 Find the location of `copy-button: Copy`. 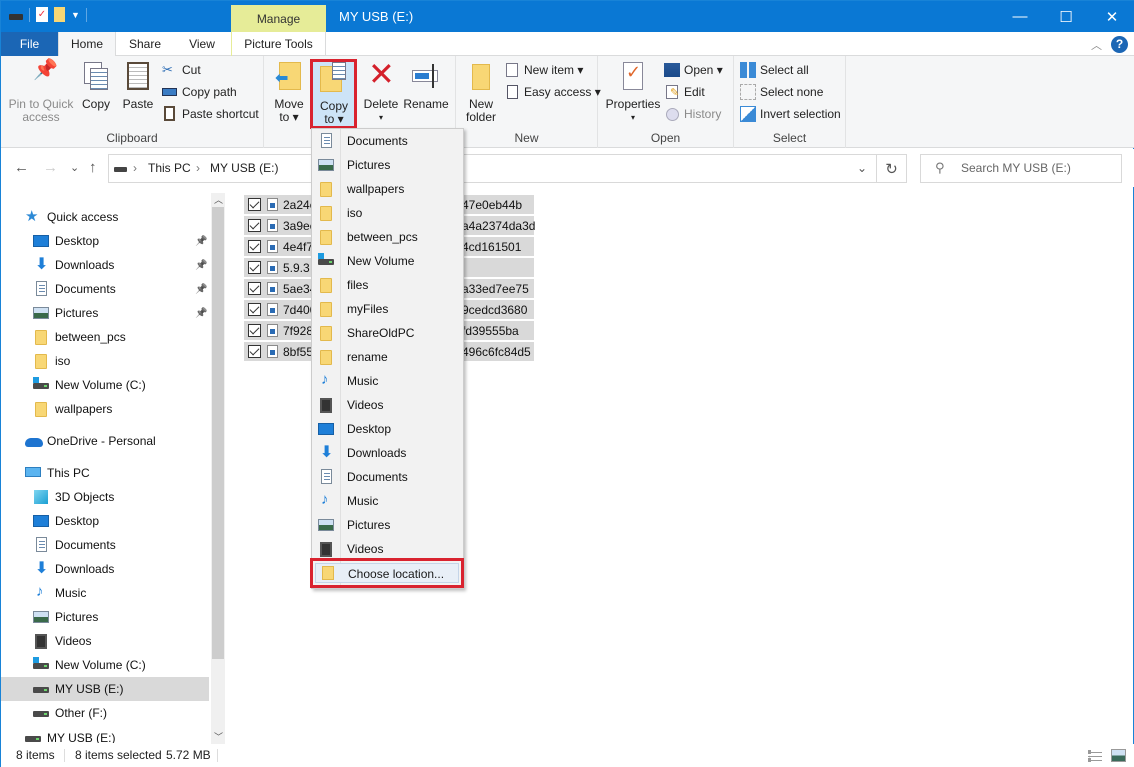

copy-button: Copy is located at coordinates (96, 85).